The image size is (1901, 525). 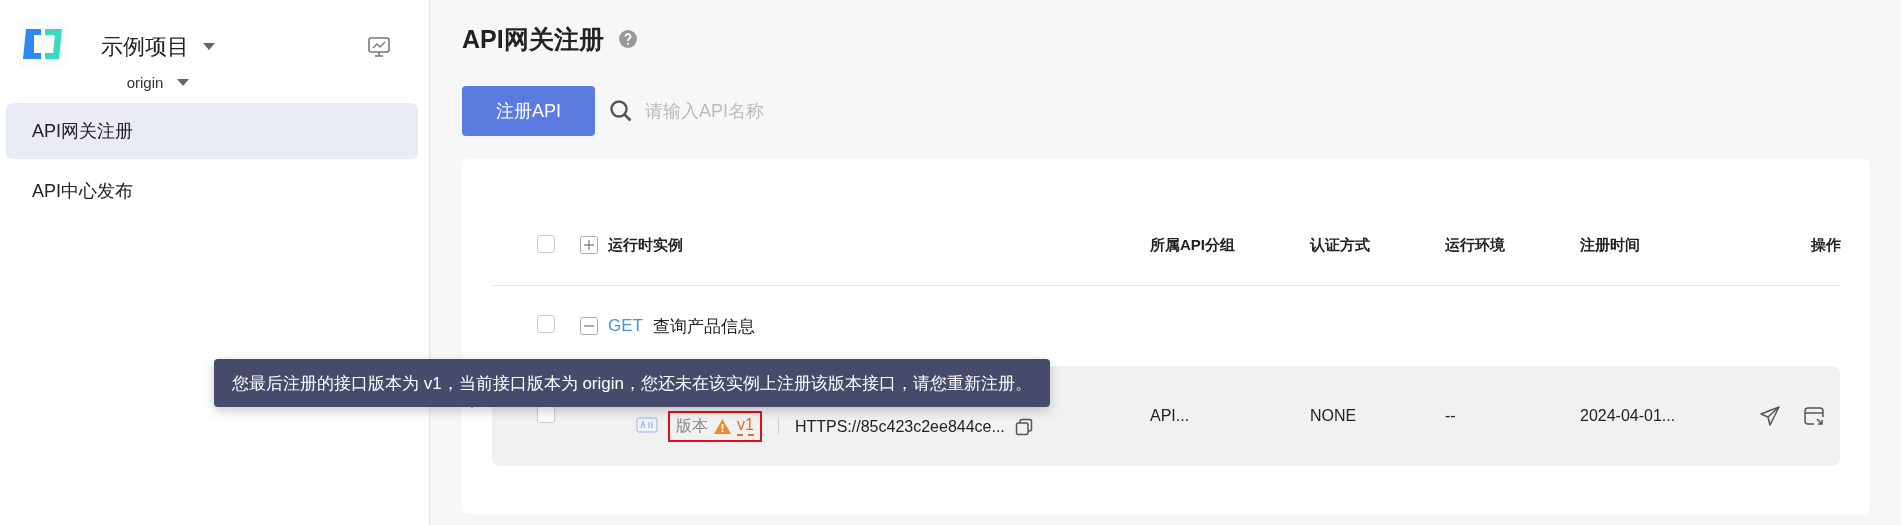 What do you see at coordinates (528, 111) in the screenshot?
I see `register-api-button: 注册API` at bounding box center [528, 111].